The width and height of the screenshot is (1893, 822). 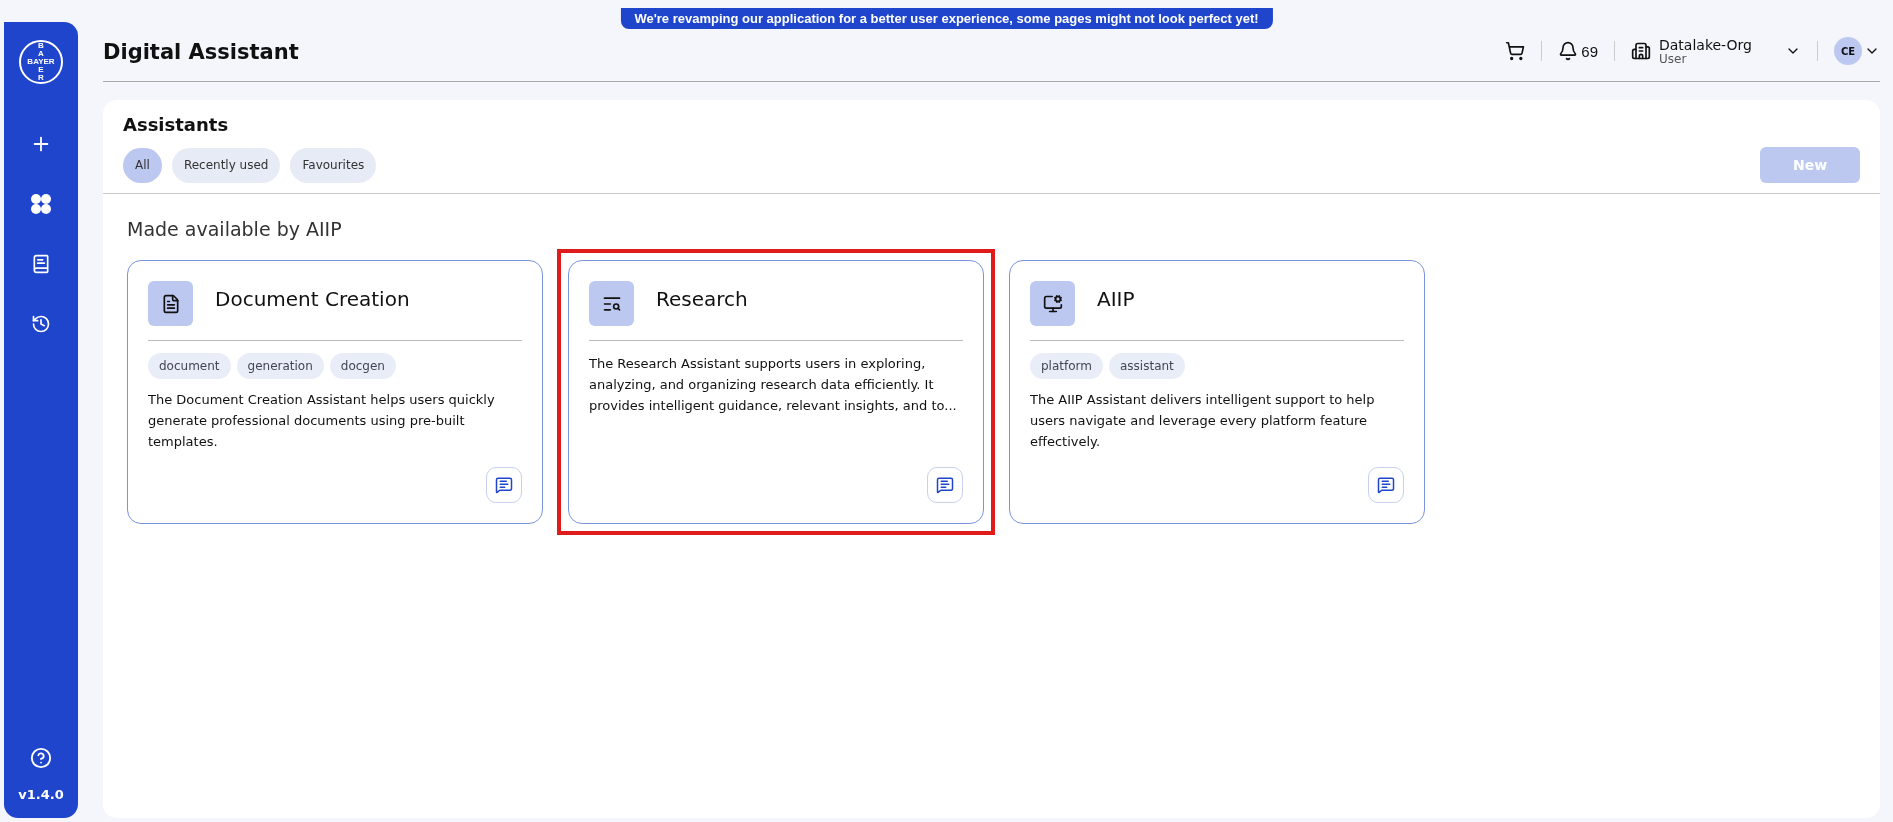 What do you see at coordinates (235, 229) in the screenshot?
I see `section-title: Made available by AIIP` at bounding box center [235, 229].